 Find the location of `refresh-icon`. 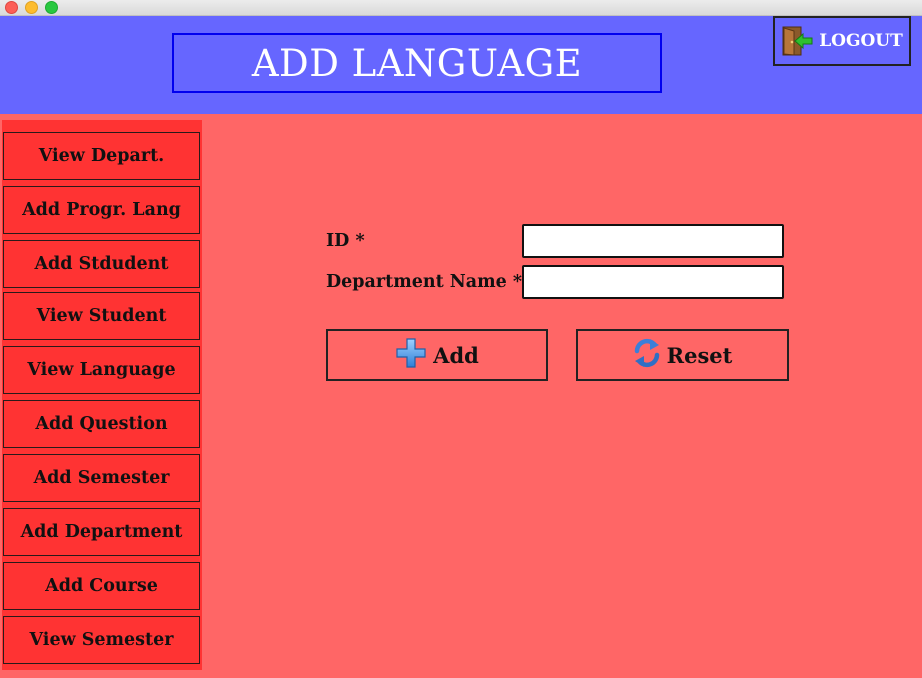

refresh-icon is located at coordinates (647, 355).